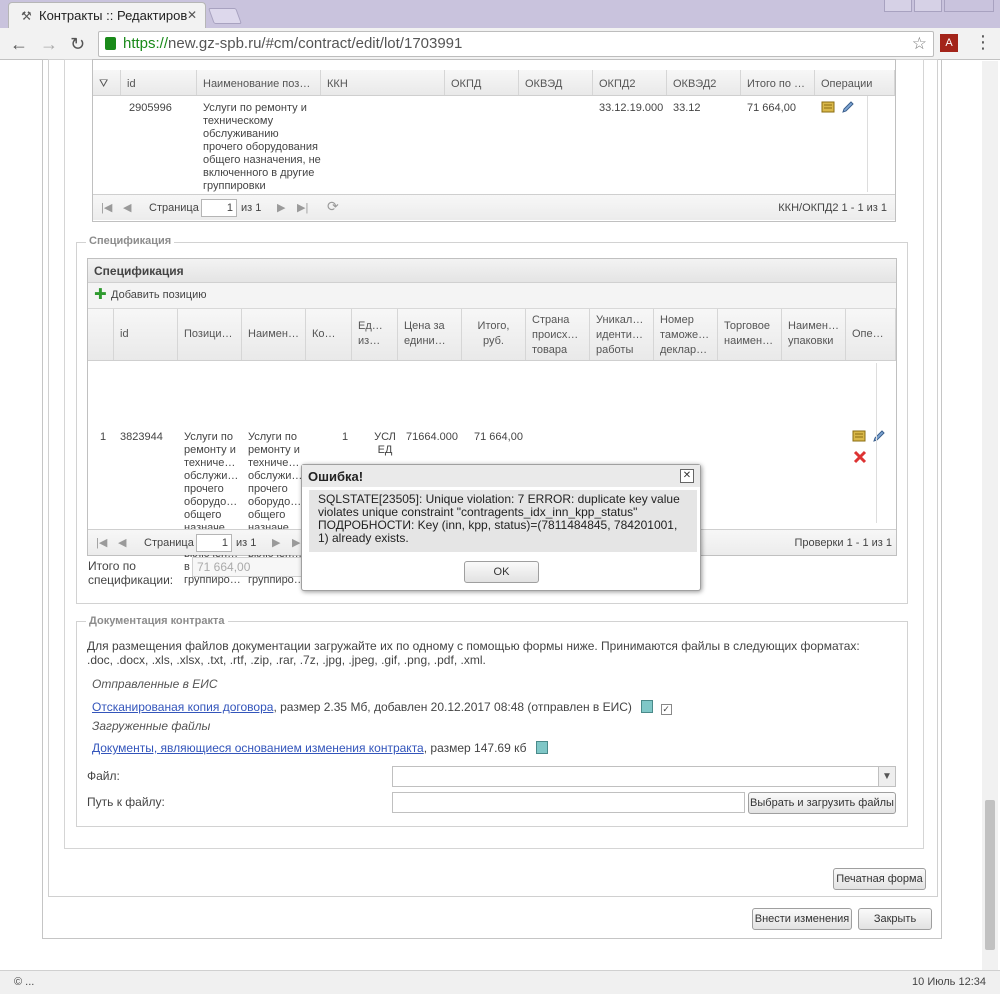  What do you see at coordinates (895, 919) in the screenshot?
I see `close-button: Закрыть` at bounding box center [895, 919].